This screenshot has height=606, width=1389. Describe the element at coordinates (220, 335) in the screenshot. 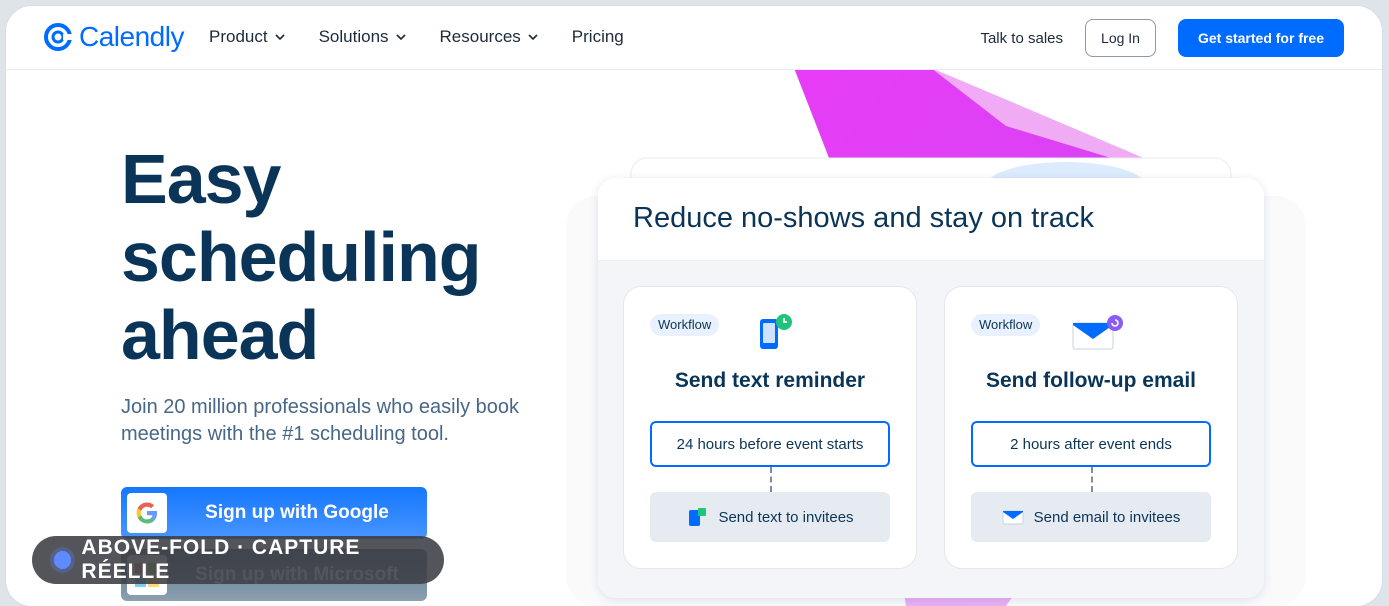

I see `hero-title-line: ahead` at that location.